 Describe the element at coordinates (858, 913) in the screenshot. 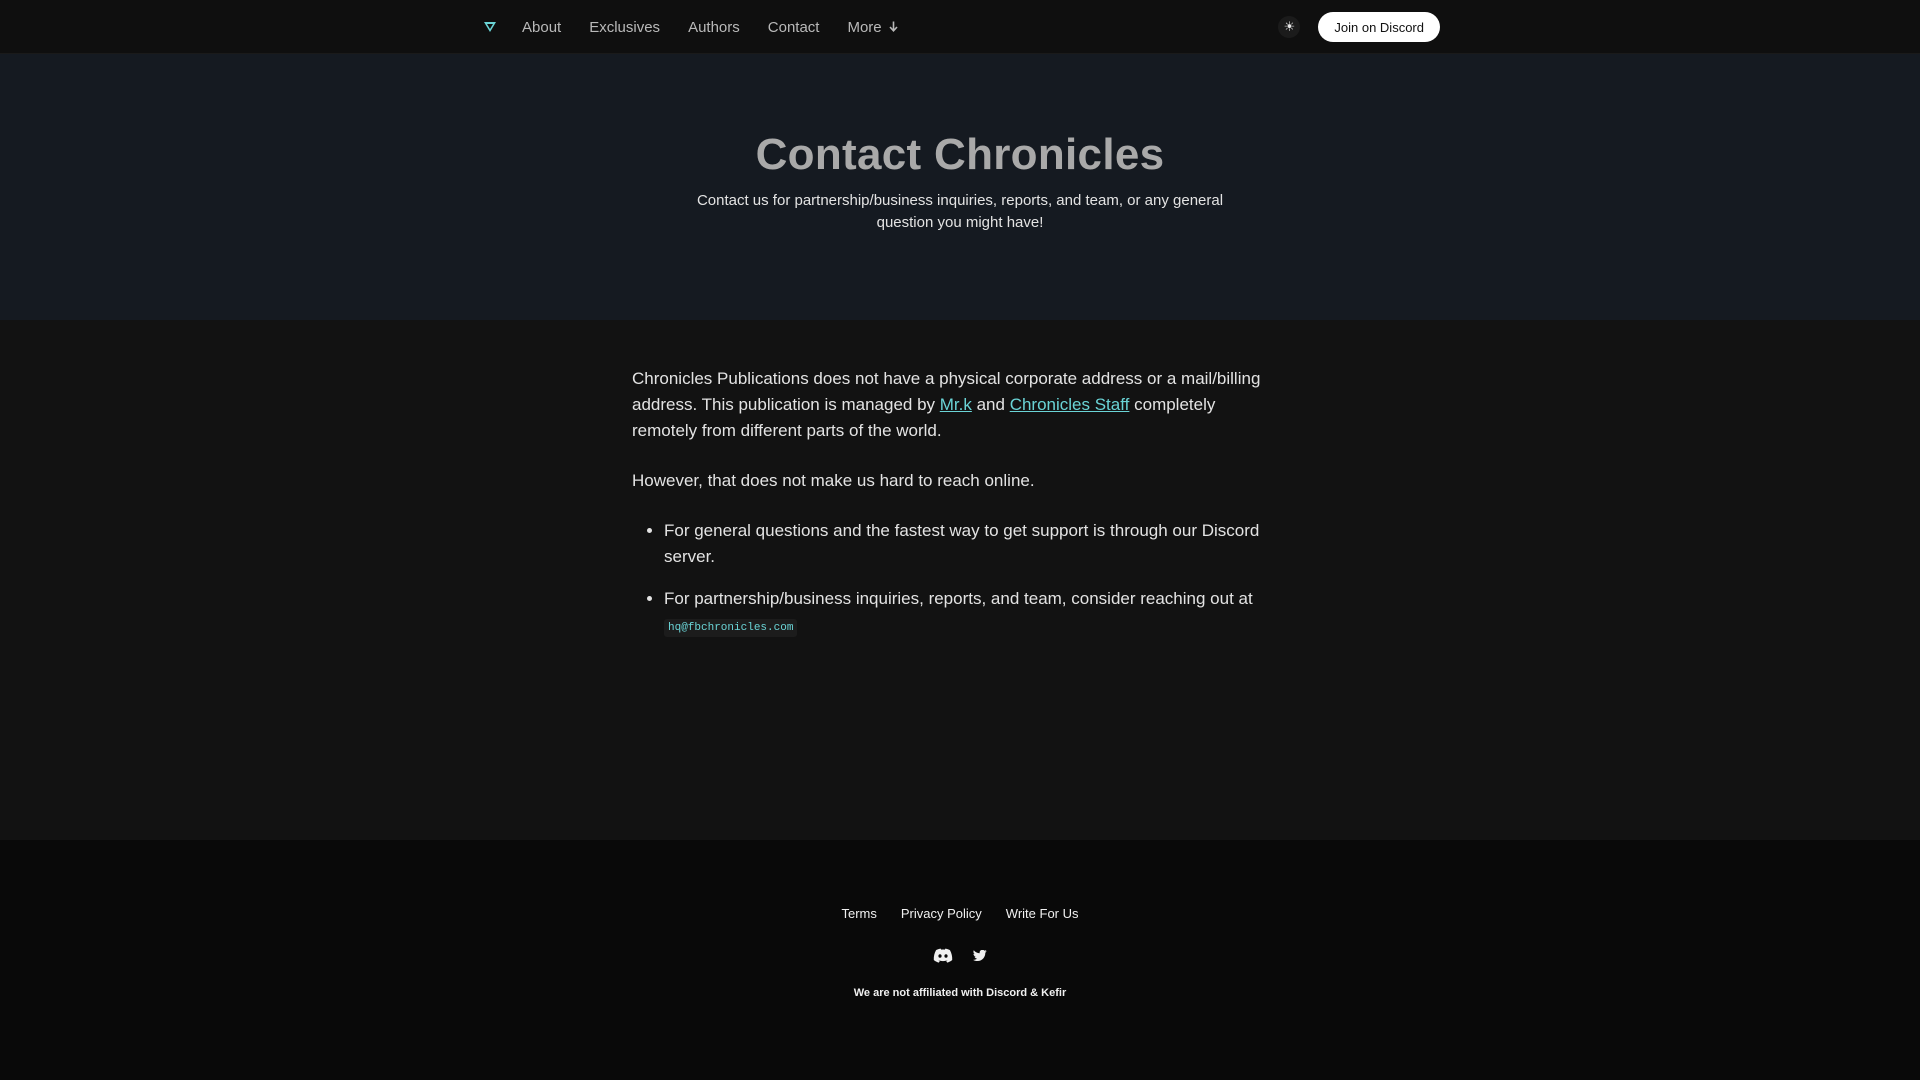

I see `footer-link-terms: Terms` at that location.